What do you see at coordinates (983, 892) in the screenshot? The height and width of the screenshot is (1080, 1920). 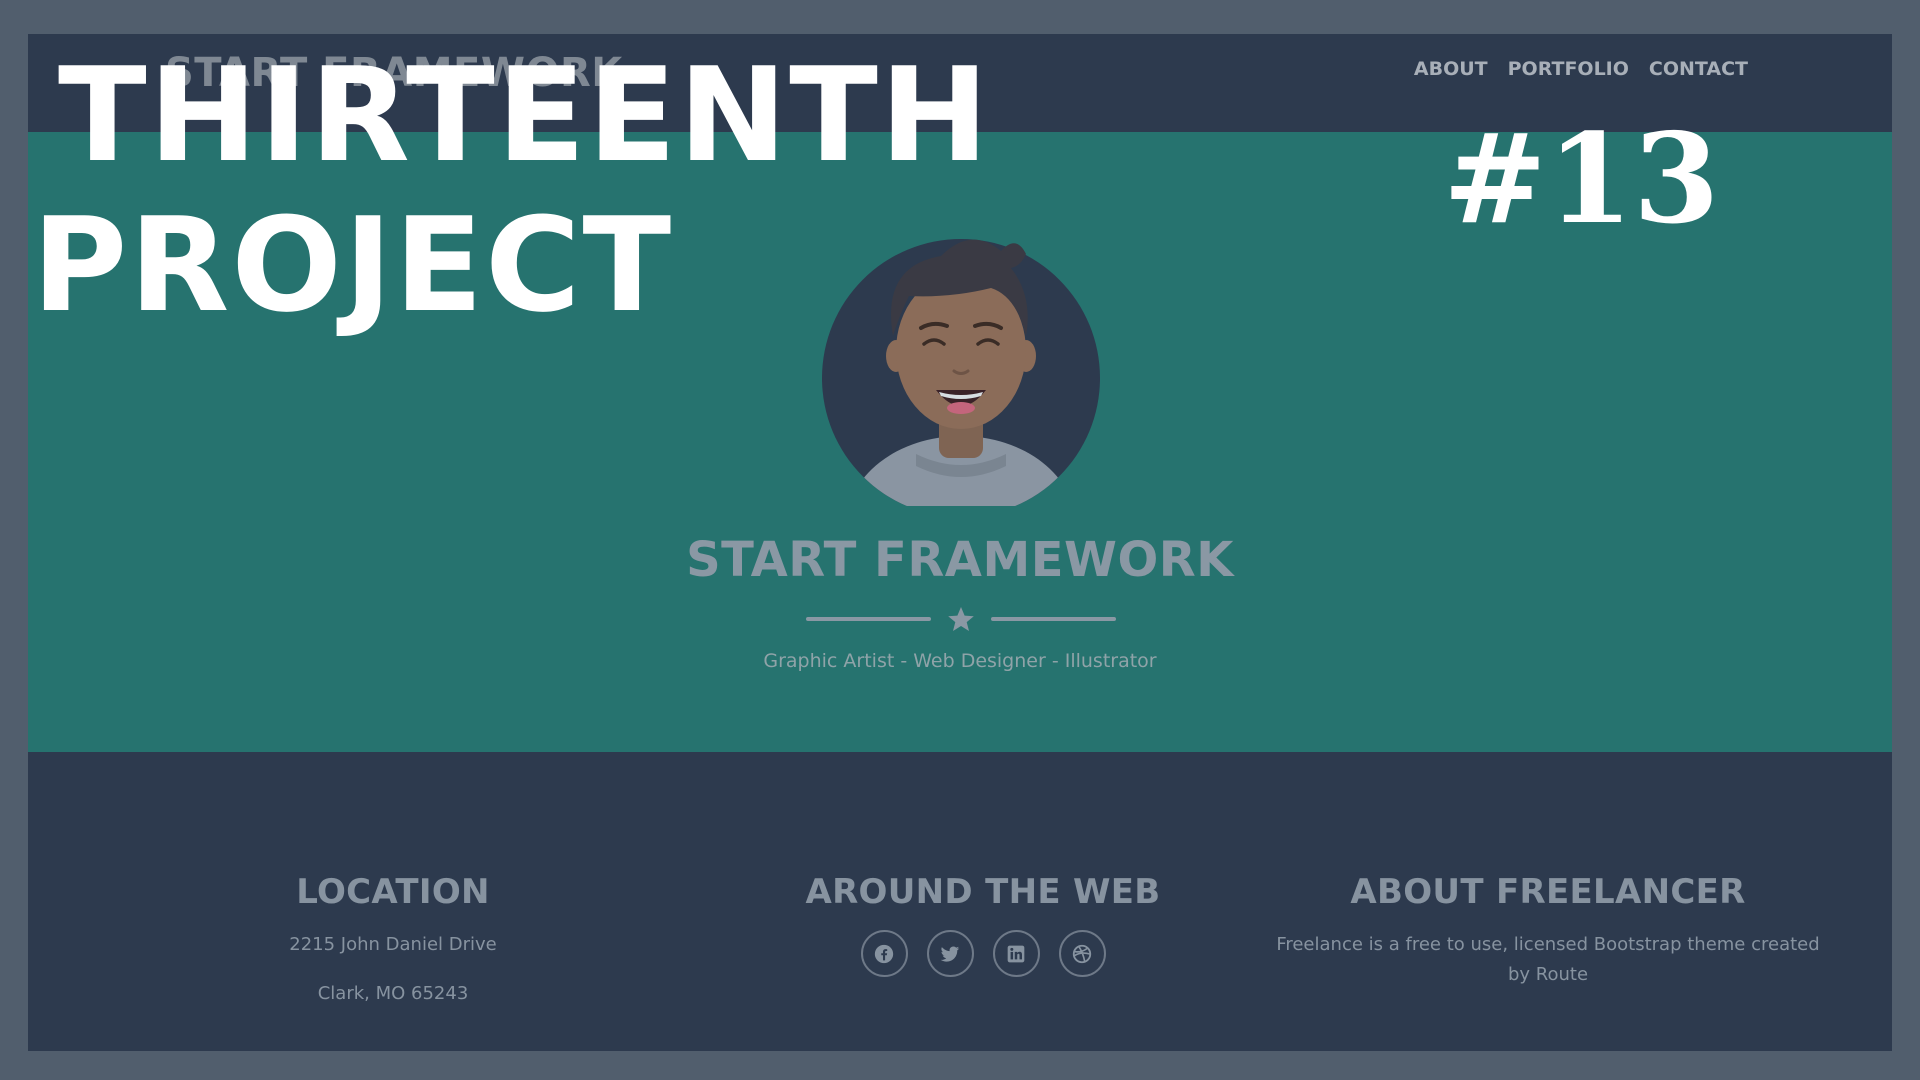 I see `around-web-title: AROUND THE WEB` at bounding box center [983, 892].